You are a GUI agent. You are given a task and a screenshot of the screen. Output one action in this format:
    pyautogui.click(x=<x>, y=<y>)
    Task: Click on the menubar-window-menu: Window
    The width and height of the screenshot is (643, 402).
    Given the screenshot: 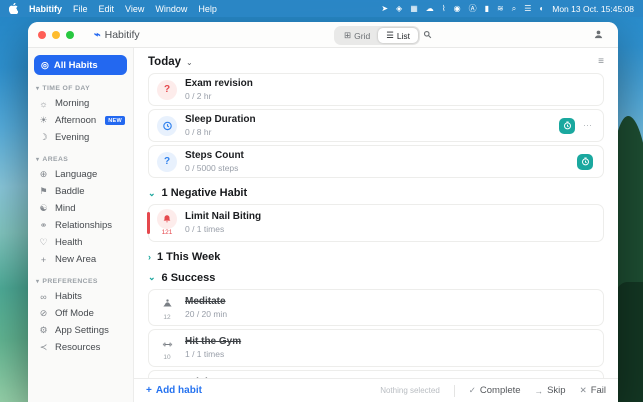 What is the action you would take?
    pyautogui.click(x=171, y=9)
    